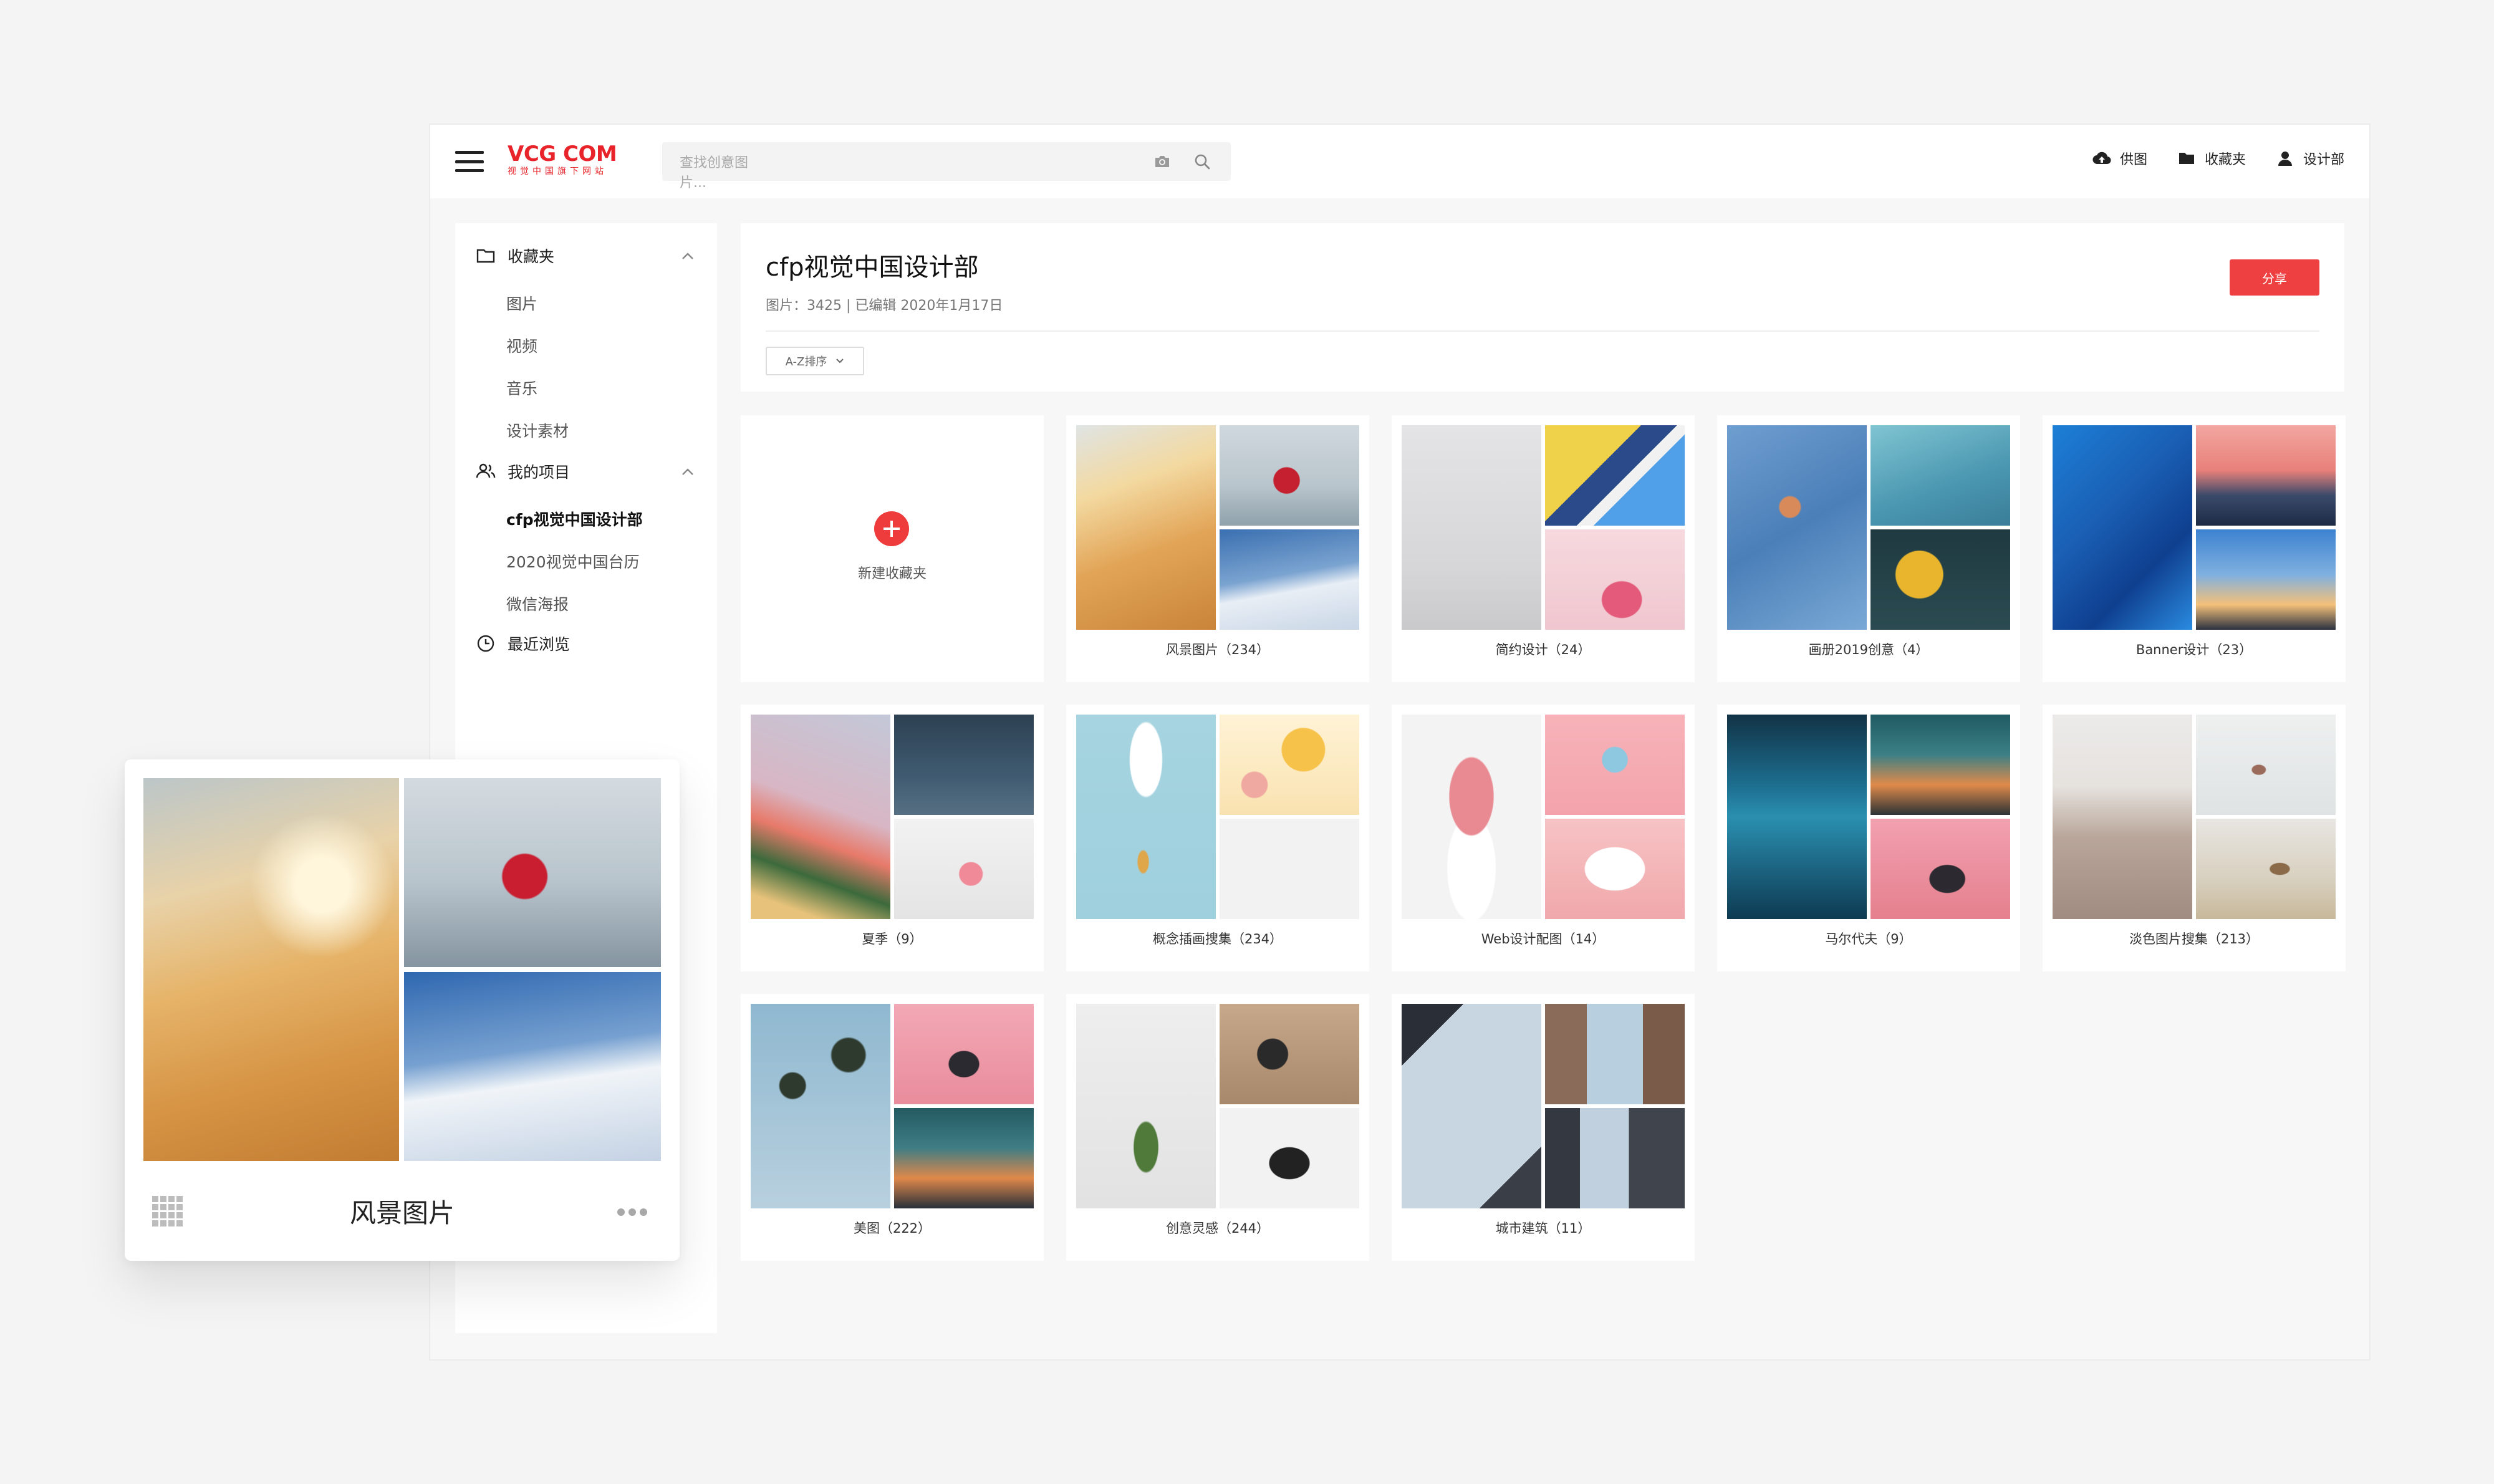  What do you see at coordinates (537, 603) in the screenshot?
I see `sidebar-item-wechat-poster: 微信海报` at bounding box center [537, 603].